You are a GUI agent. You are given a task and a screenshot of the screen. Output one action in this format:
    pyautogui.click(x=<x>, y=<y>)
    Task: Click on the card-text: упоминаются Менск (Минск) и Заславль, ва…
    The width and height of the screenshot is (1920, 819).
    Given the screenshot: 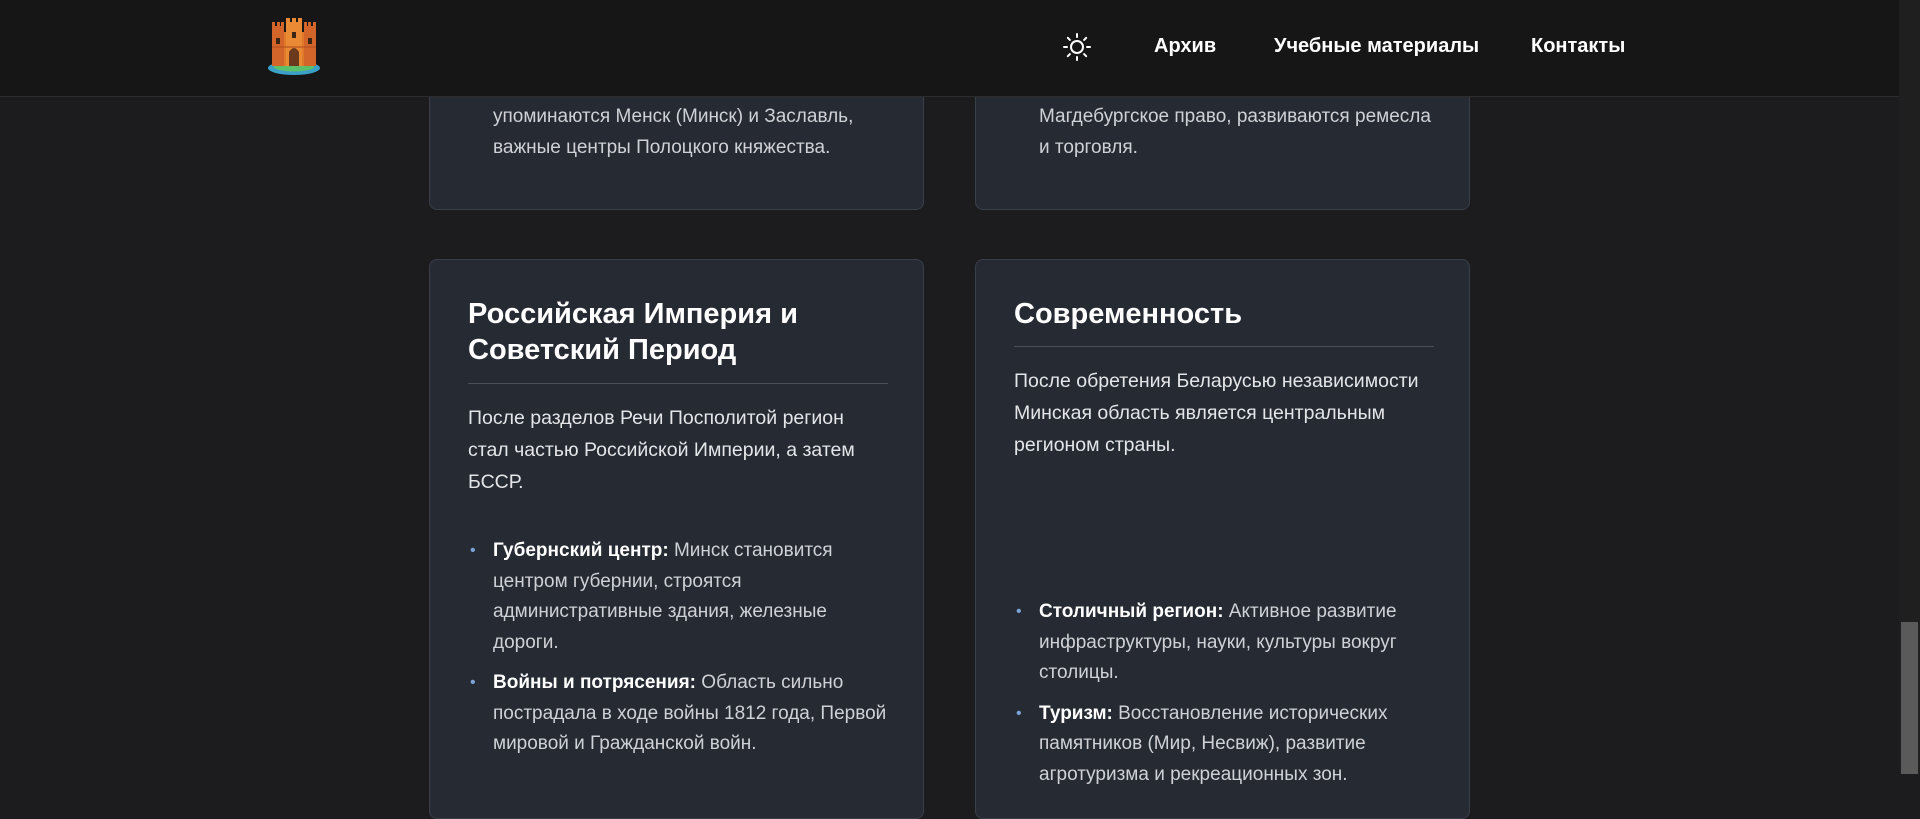 What is the action you would take?
    pyautogui.click(x=673, y=132)
    